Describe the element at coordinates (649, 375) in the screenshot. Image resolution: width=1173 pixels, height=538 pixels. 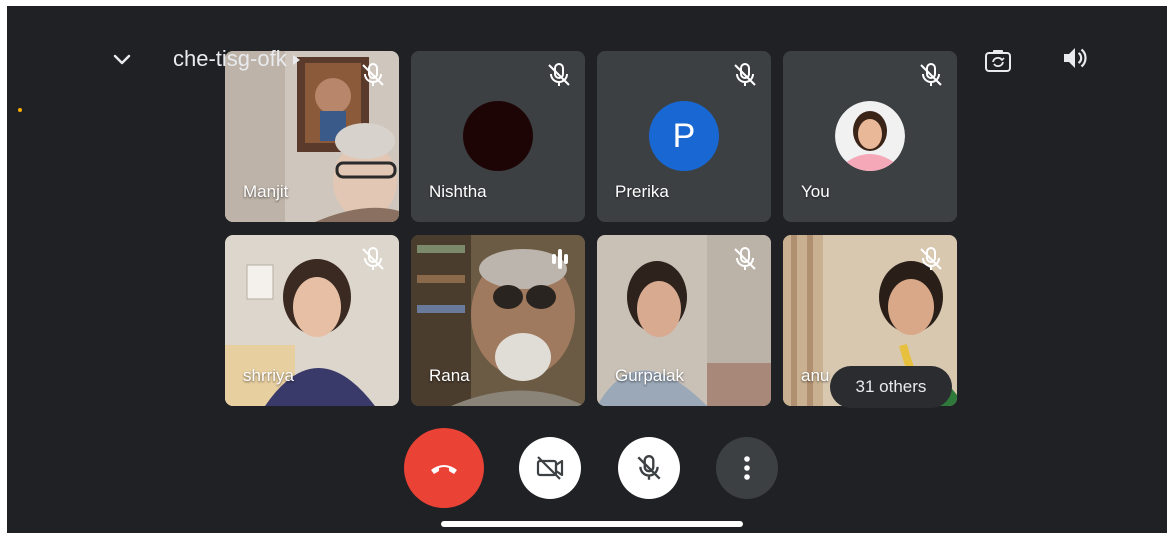
I see `participant-name: Gurpalak` at that location.